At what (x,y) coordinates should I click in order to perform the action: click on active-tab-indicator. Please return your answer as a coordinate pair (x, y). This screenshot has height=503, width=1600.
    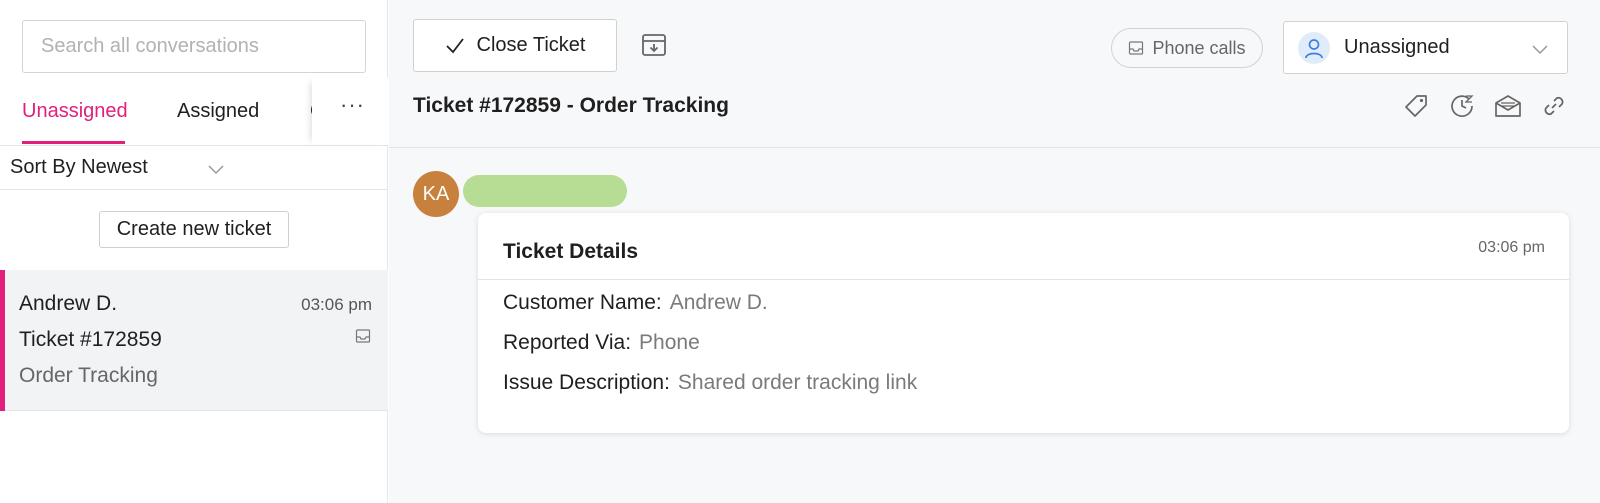
    Looking at the image, I should click on (73, 142).